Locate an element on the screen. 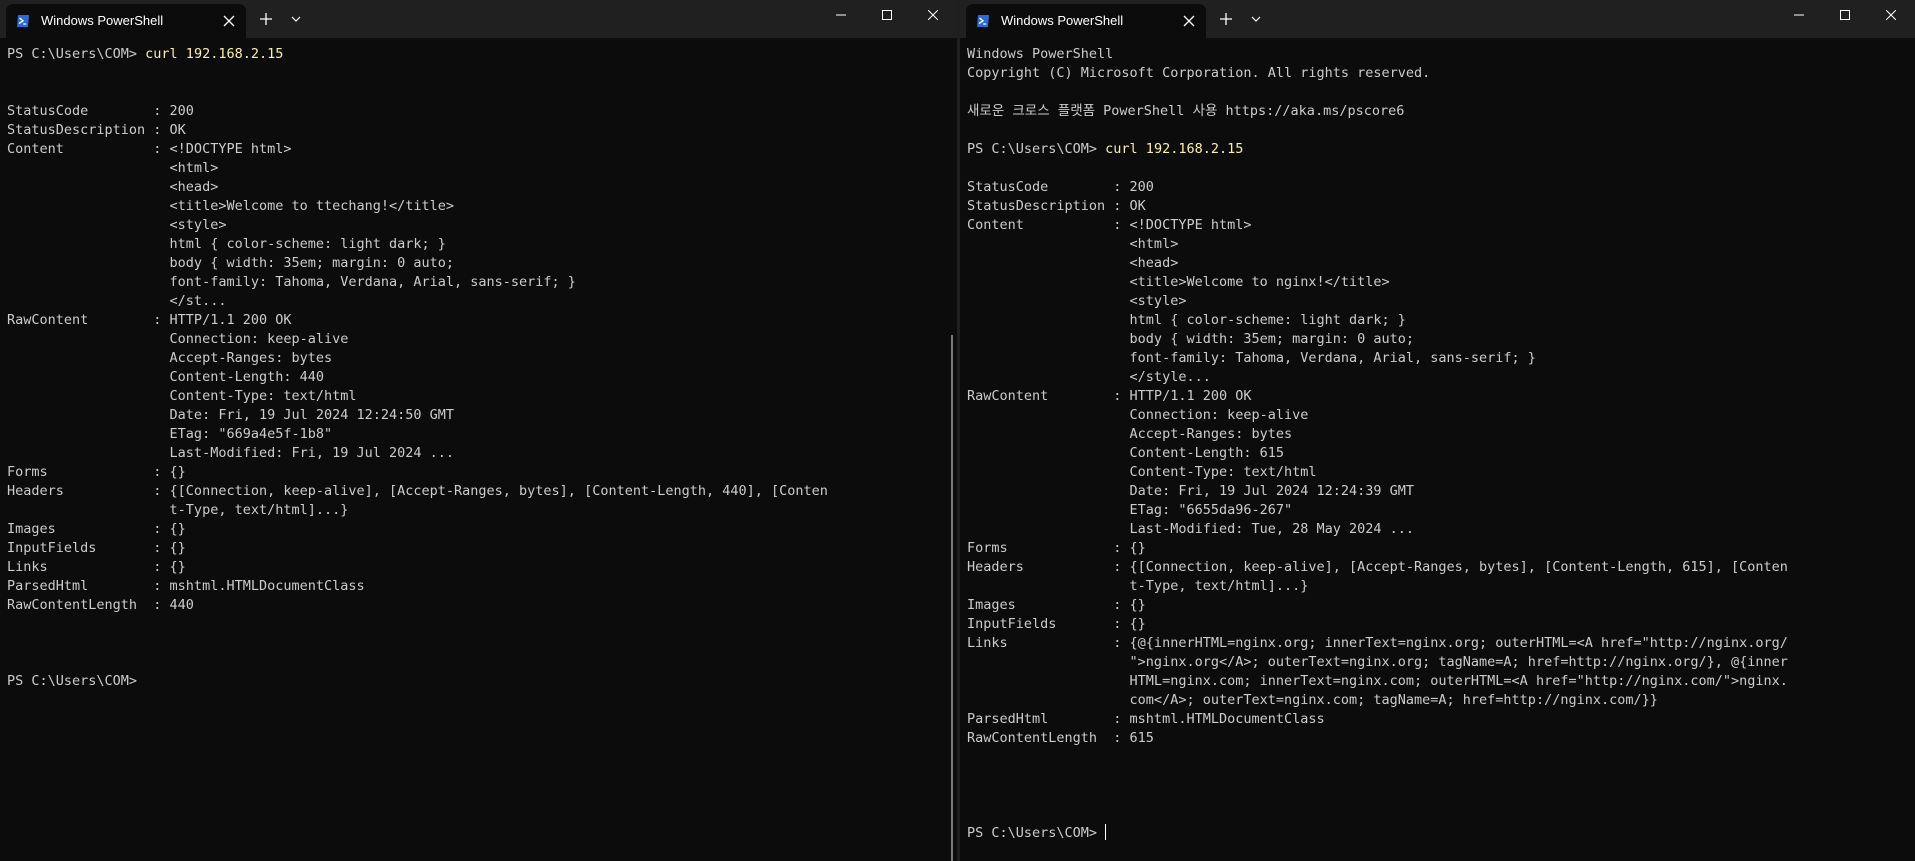  console-line-text: <html> is located at coordinates (1073, 244).